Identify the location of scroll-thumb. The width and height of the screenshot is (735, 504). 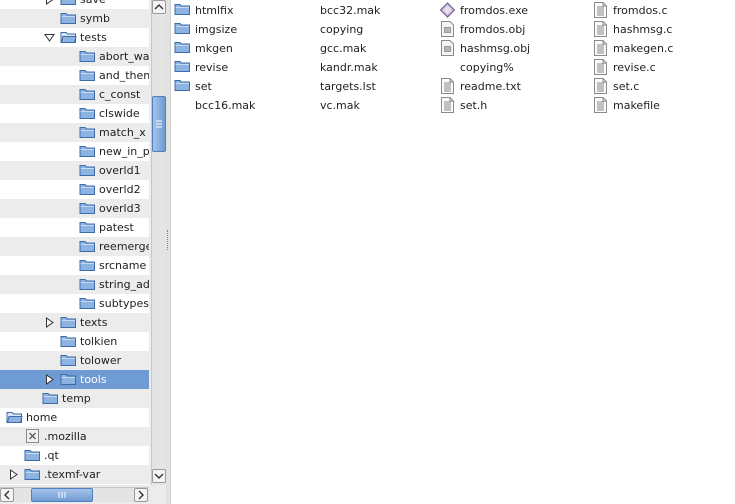
(159, 124).